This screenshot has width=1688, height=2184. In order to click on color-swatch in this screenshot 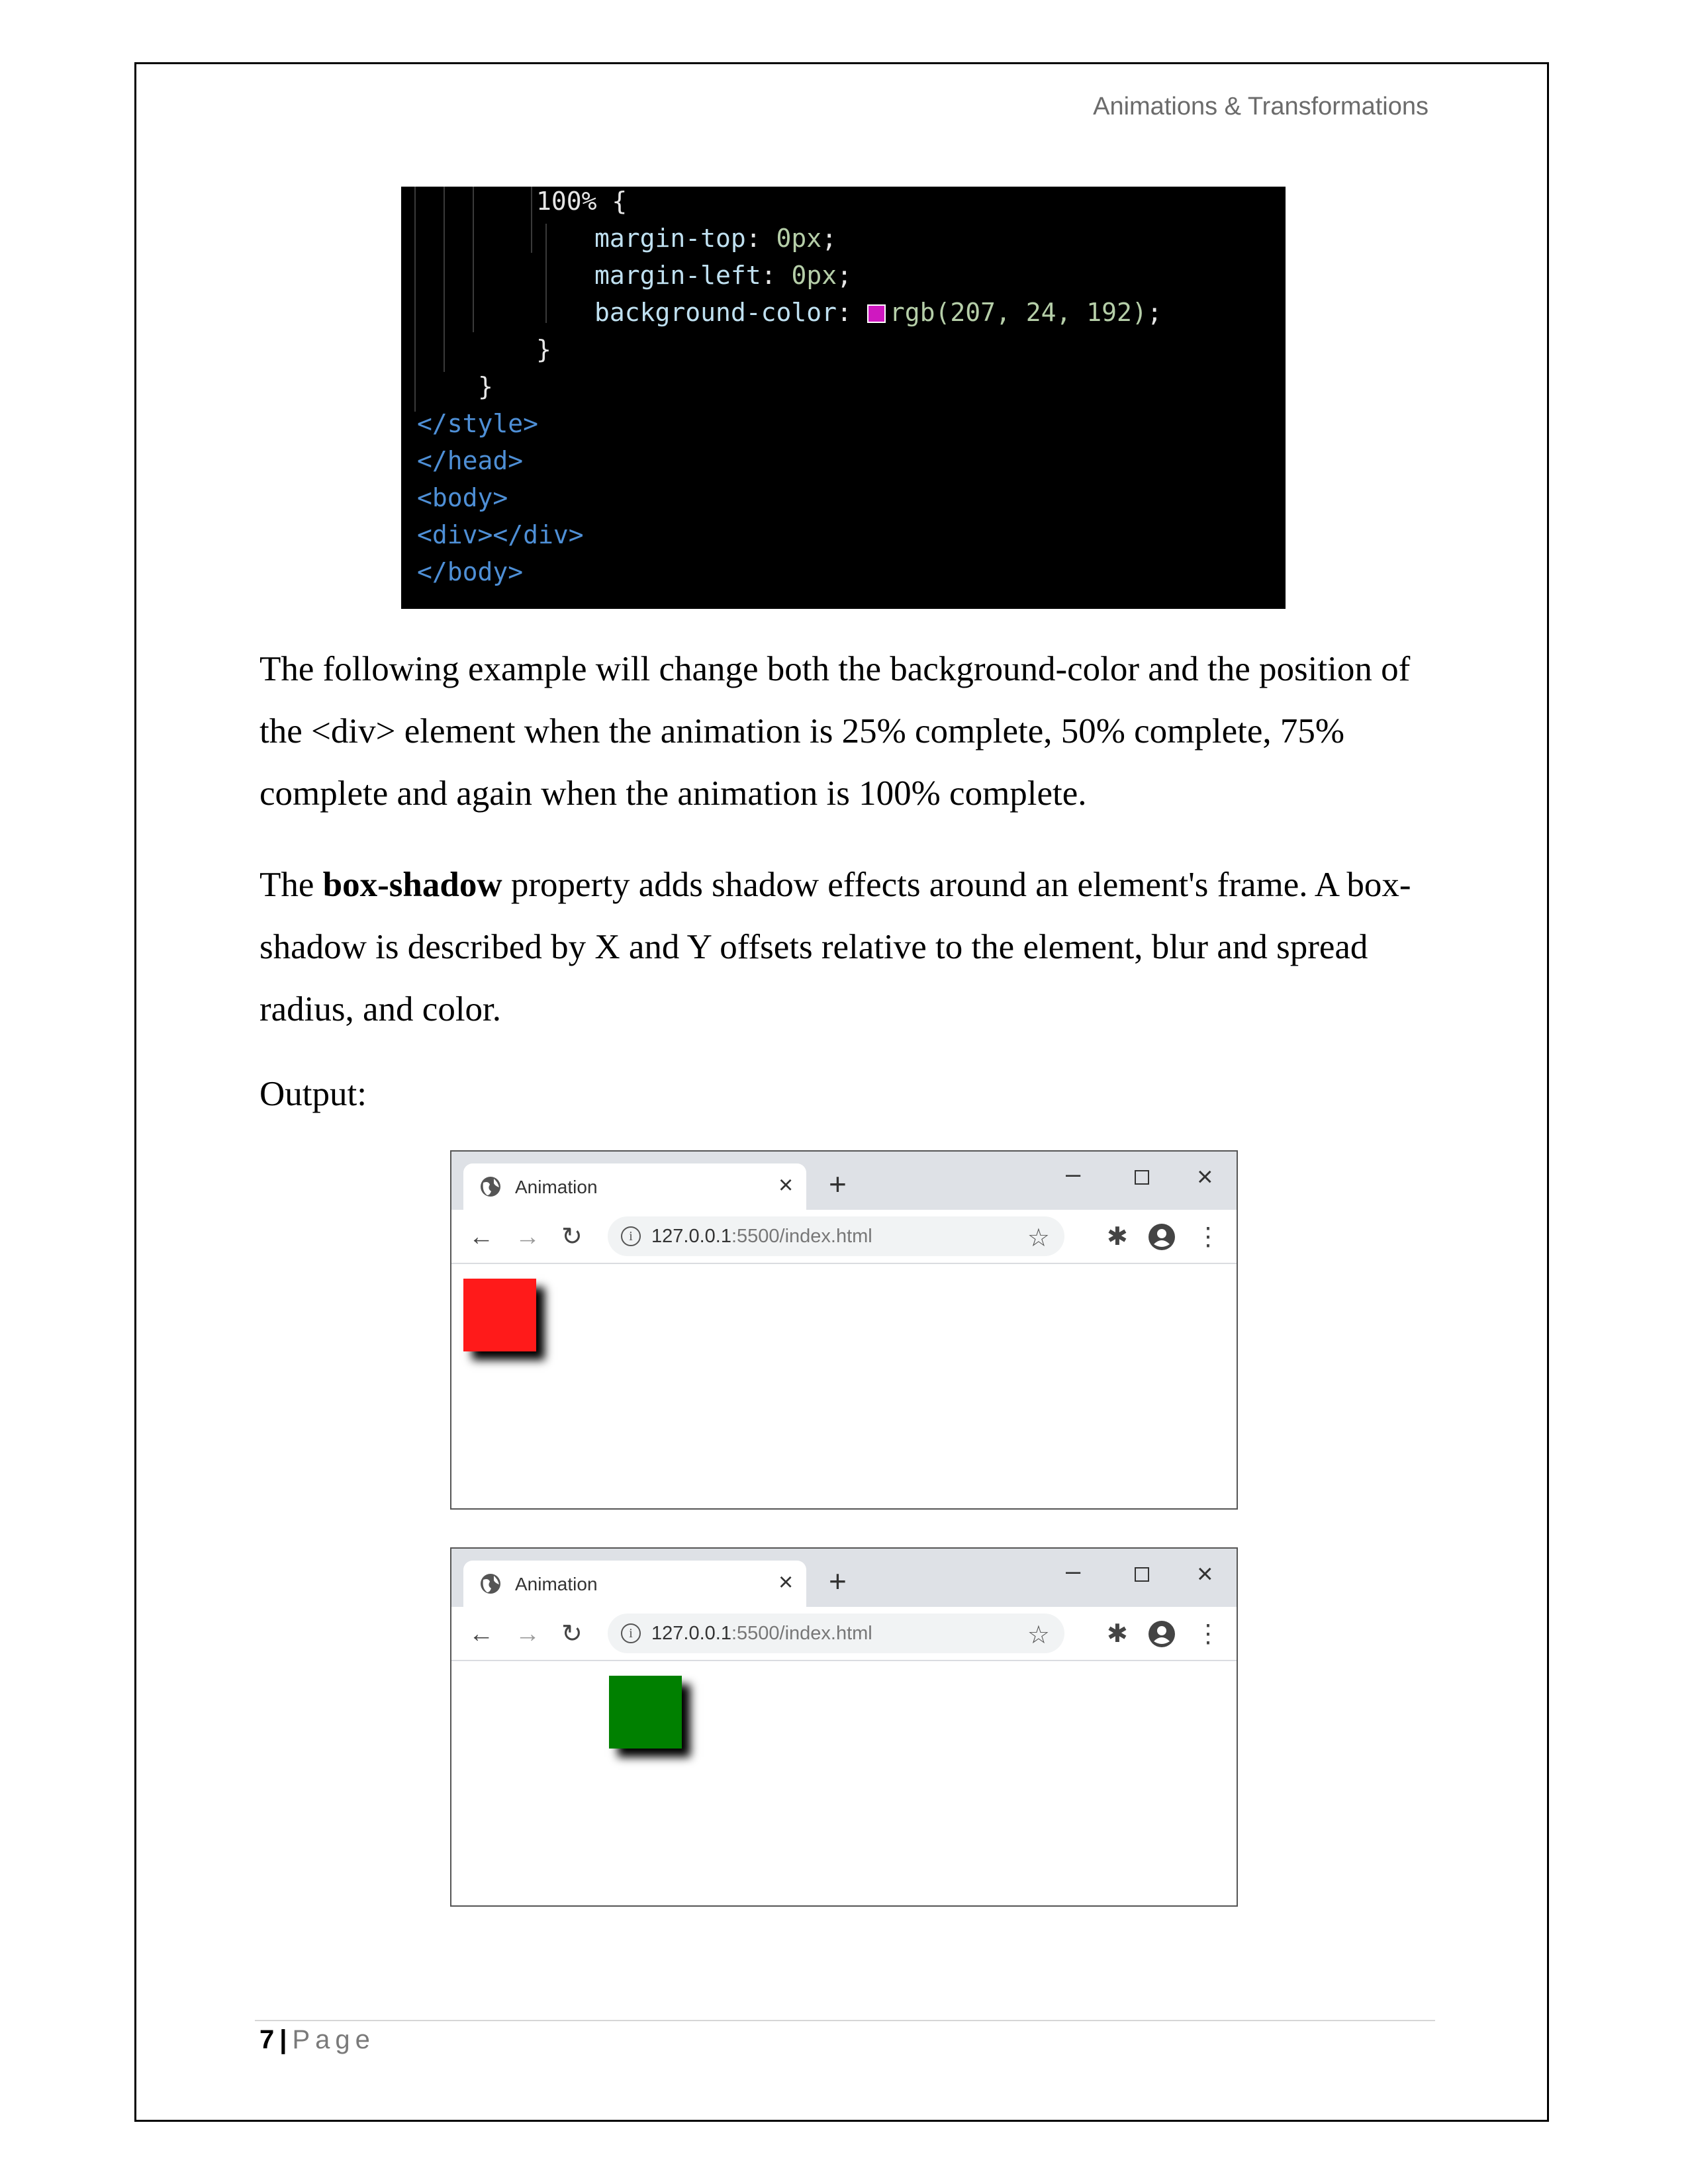, I will do `click(876, 313)`.